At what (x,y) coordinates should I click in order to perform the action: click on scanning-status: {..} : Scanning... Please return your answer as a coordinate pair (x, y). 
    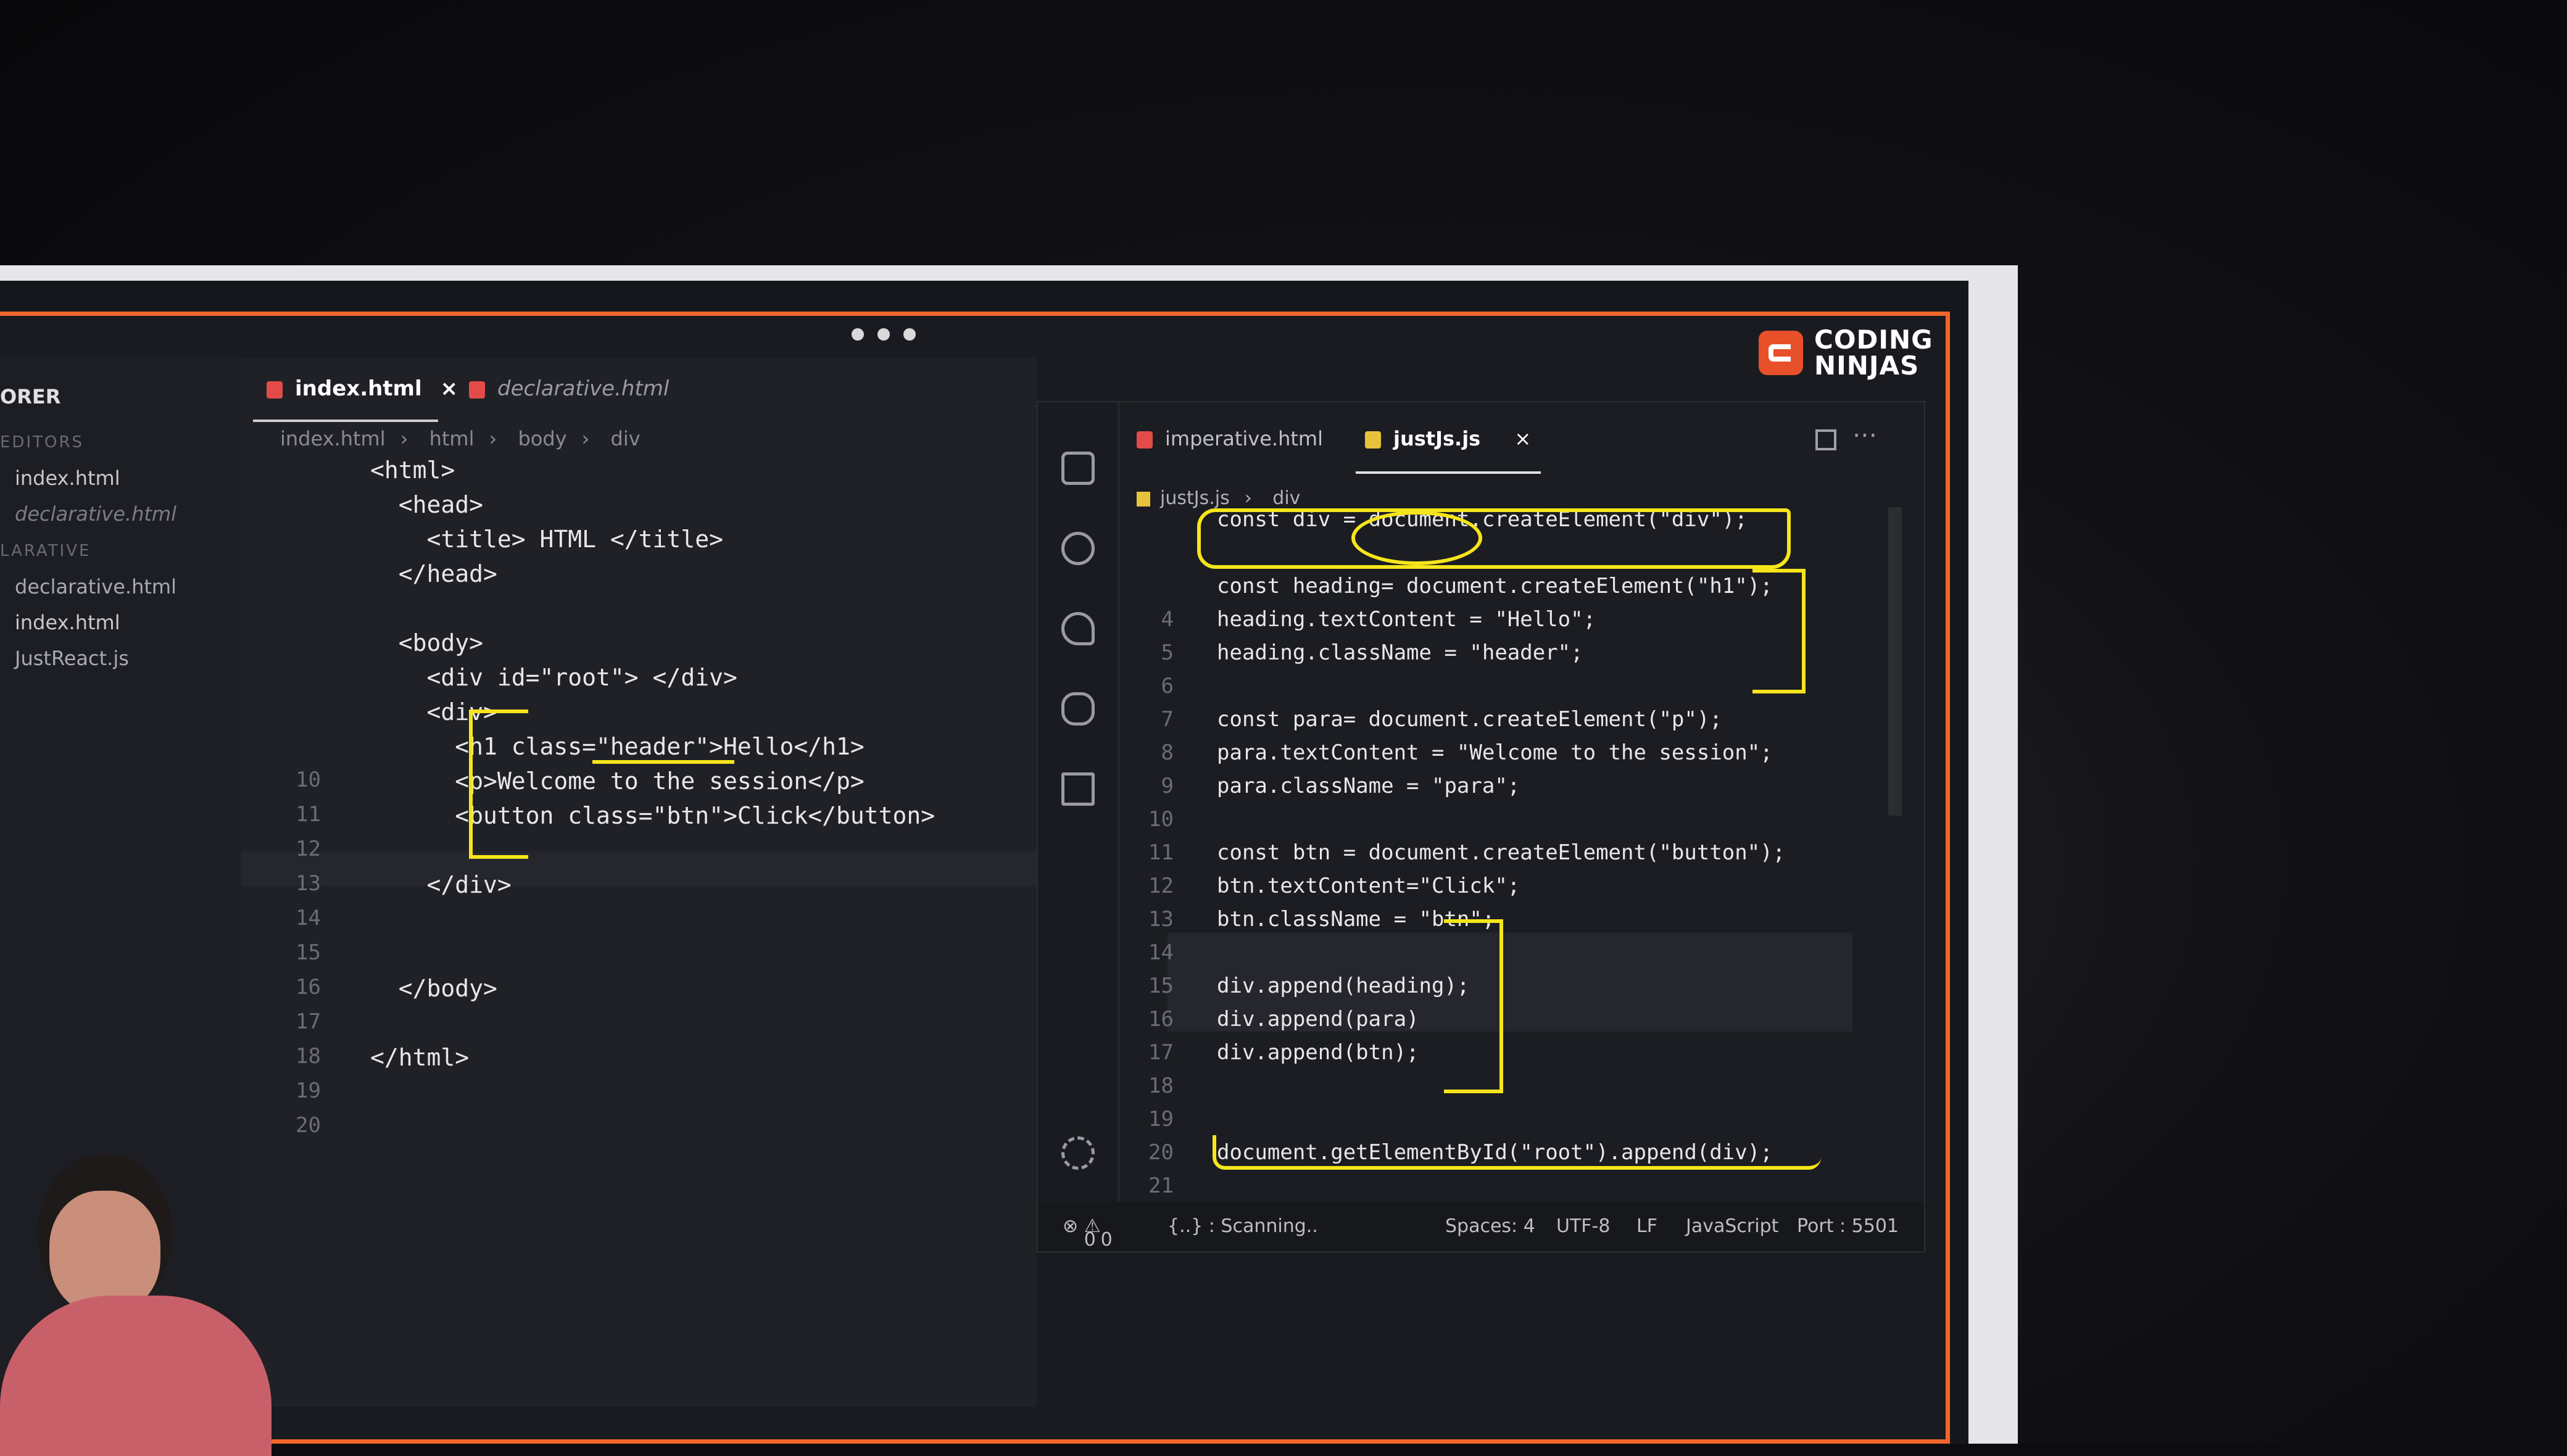
    Looking at the image, I should click on (1242, 1226).